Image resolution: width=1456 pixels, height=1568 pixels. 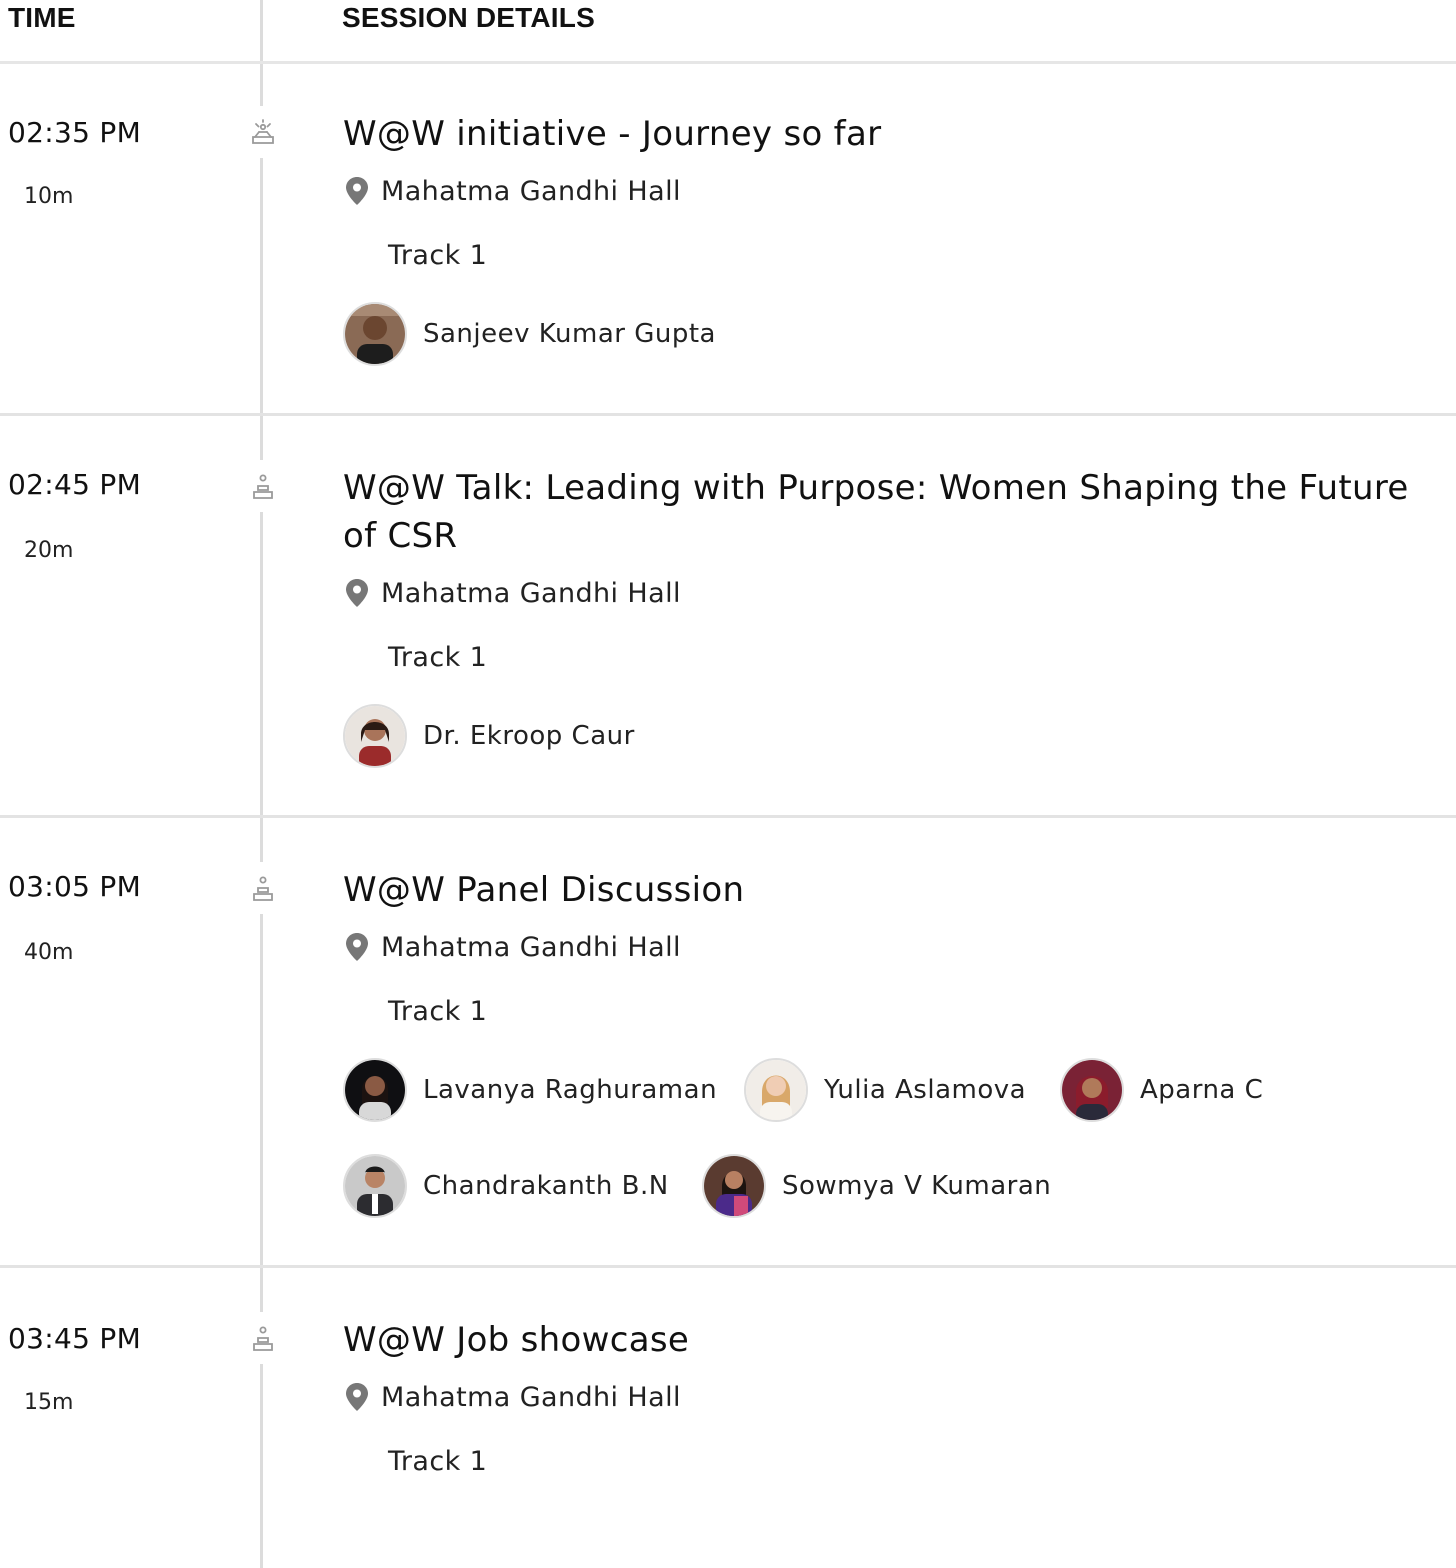 What do you see at coordinates (1202, 1090) in the screenshot?
I see `speaker-name: Aparna C` at bounding box center [1202, 1090].